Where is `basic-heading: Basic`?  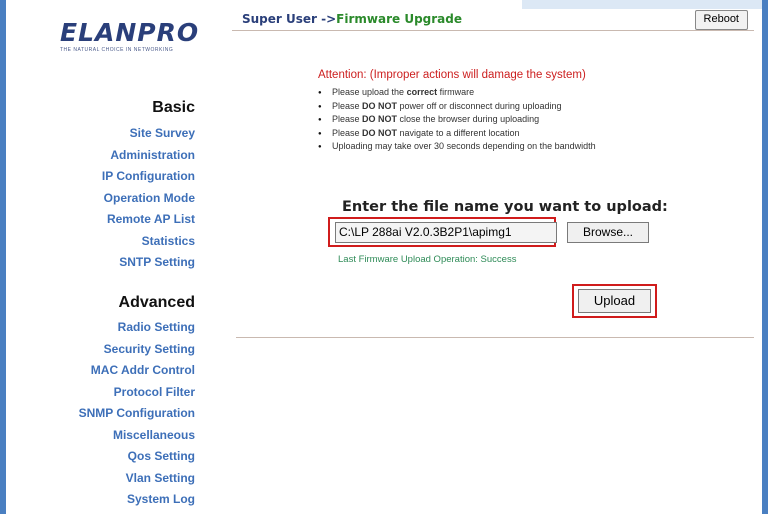
basic-heading: Basic is located at coordinates (173, 107).